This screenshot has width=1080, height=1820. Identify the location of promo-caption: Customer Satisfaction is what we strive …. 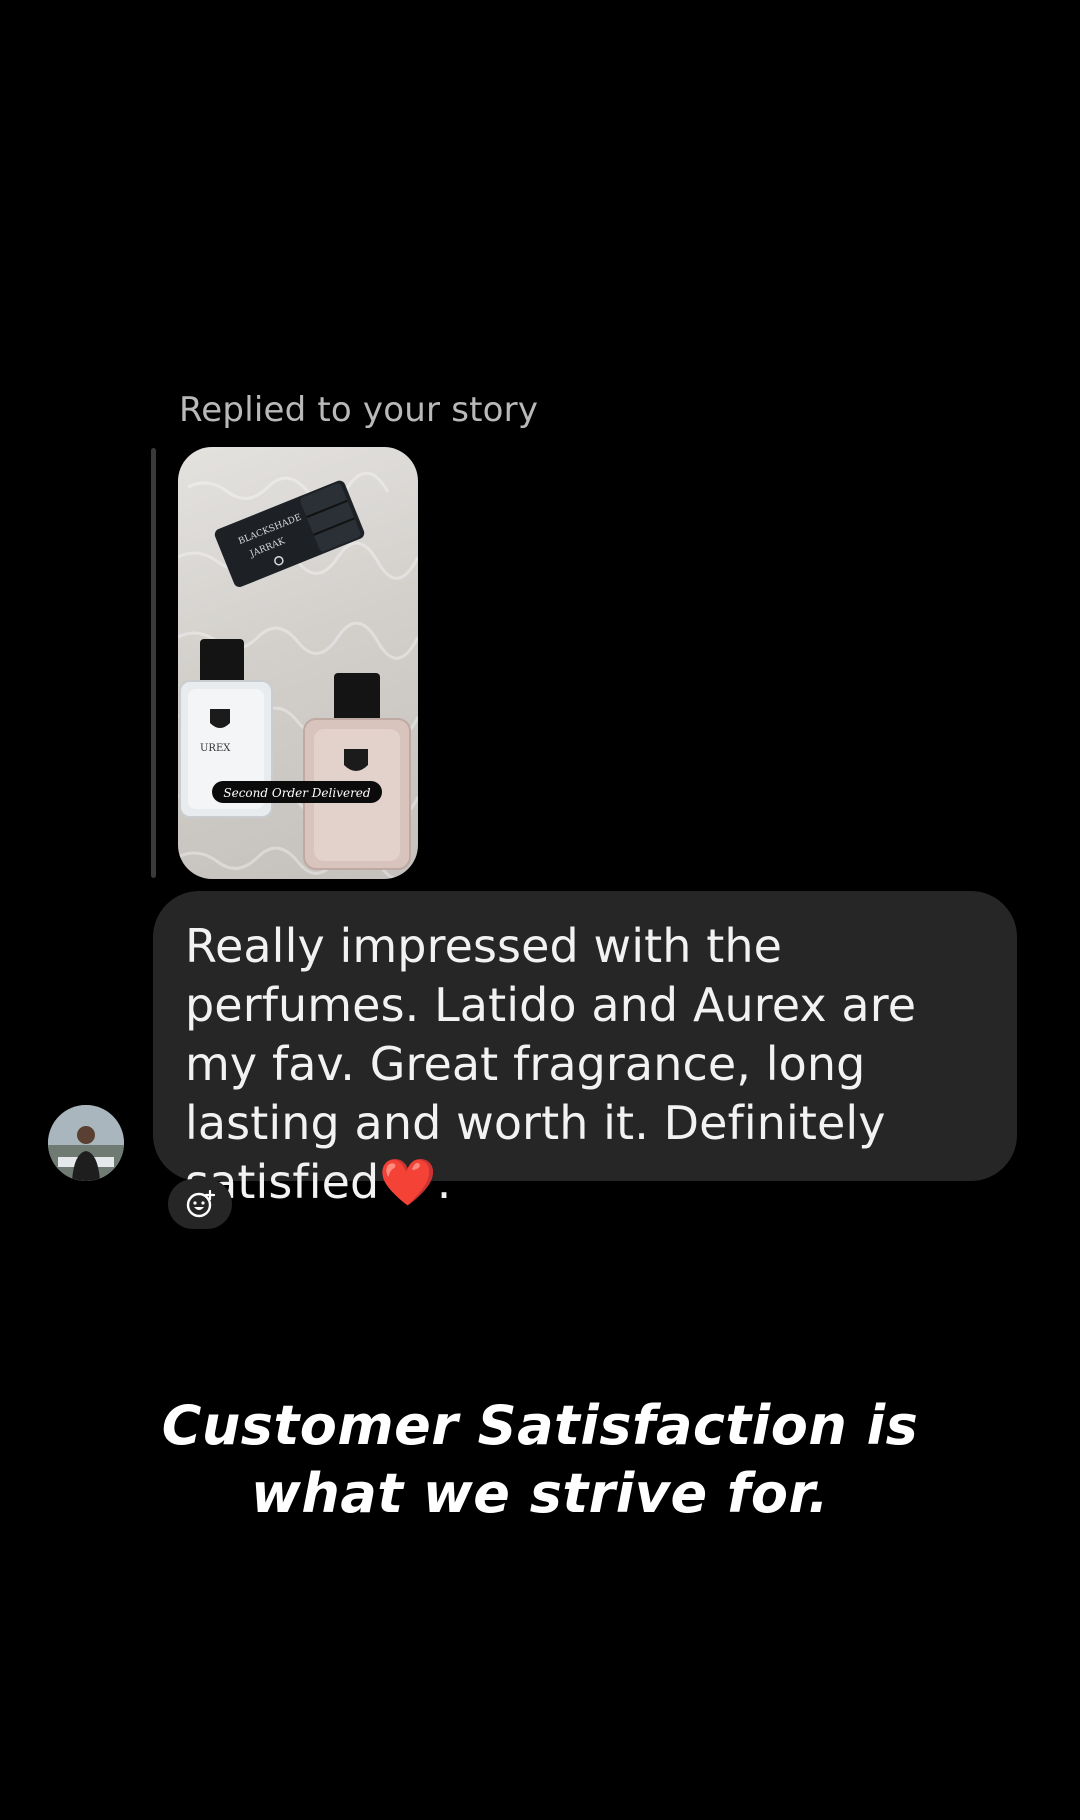
(540, 1460).